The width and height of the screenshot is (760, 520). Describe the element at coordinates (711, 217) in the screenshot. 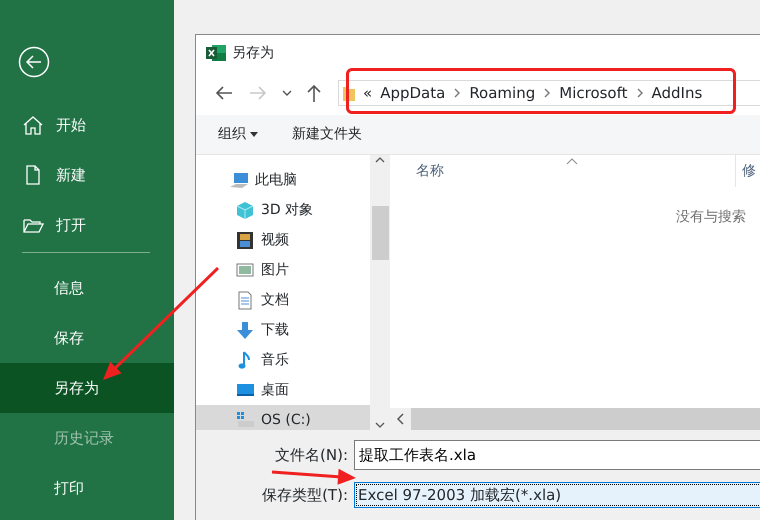

I see `empty-message: 没有与搜索` at that location.